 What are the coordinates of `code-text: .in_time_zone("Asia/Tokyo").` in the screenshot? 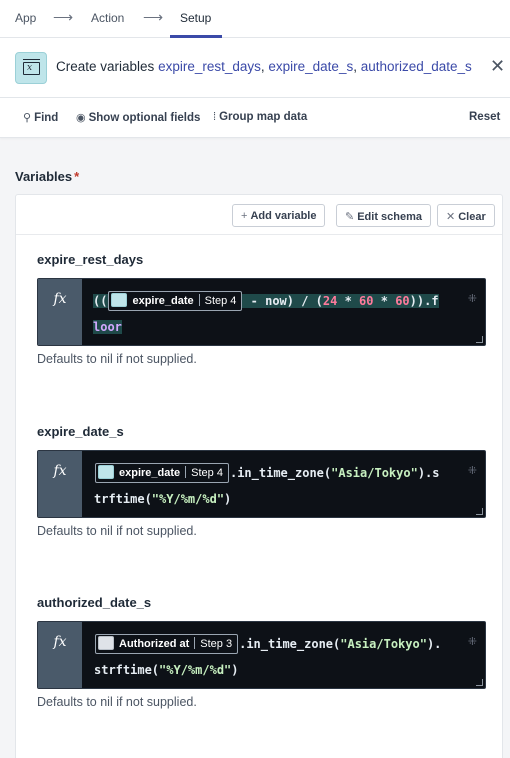 It's located at (340, 644).